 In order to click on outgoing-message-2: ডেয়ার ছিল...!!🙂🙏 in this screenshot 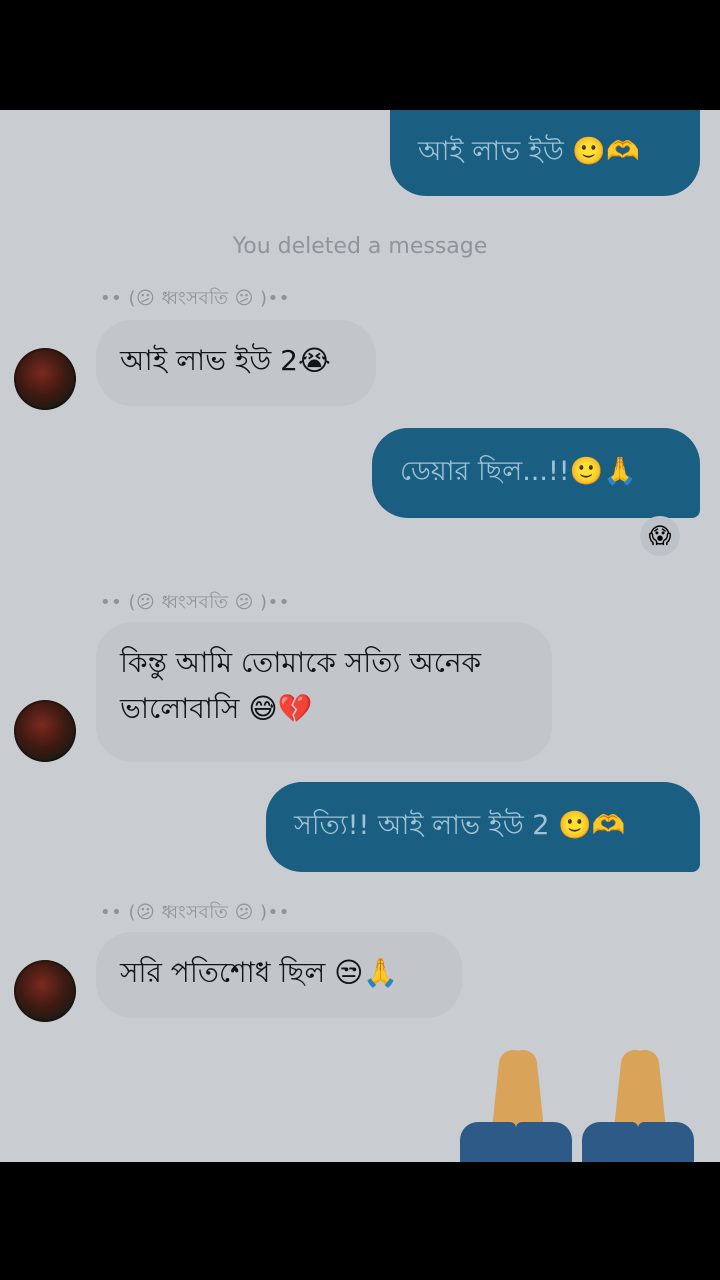, I will do `click(536, 473)`.